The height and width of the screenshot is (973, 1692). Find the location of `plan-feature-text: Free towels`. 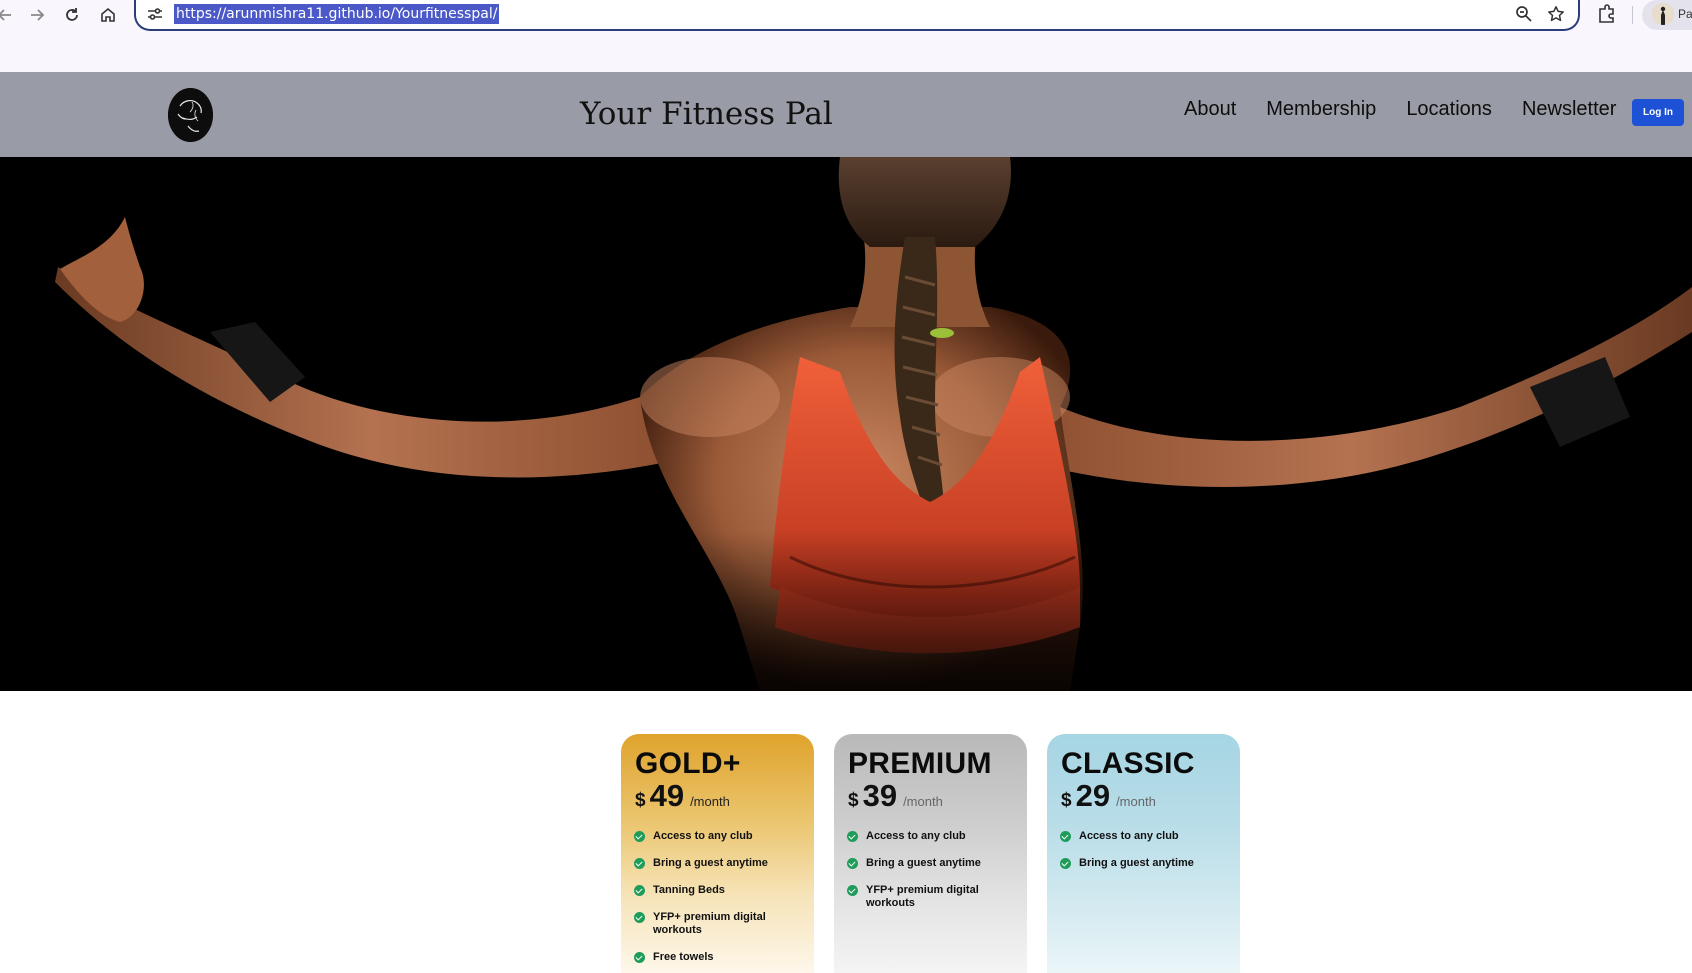

plan-feature-text: Free towels is located at coordinates (683, 957).